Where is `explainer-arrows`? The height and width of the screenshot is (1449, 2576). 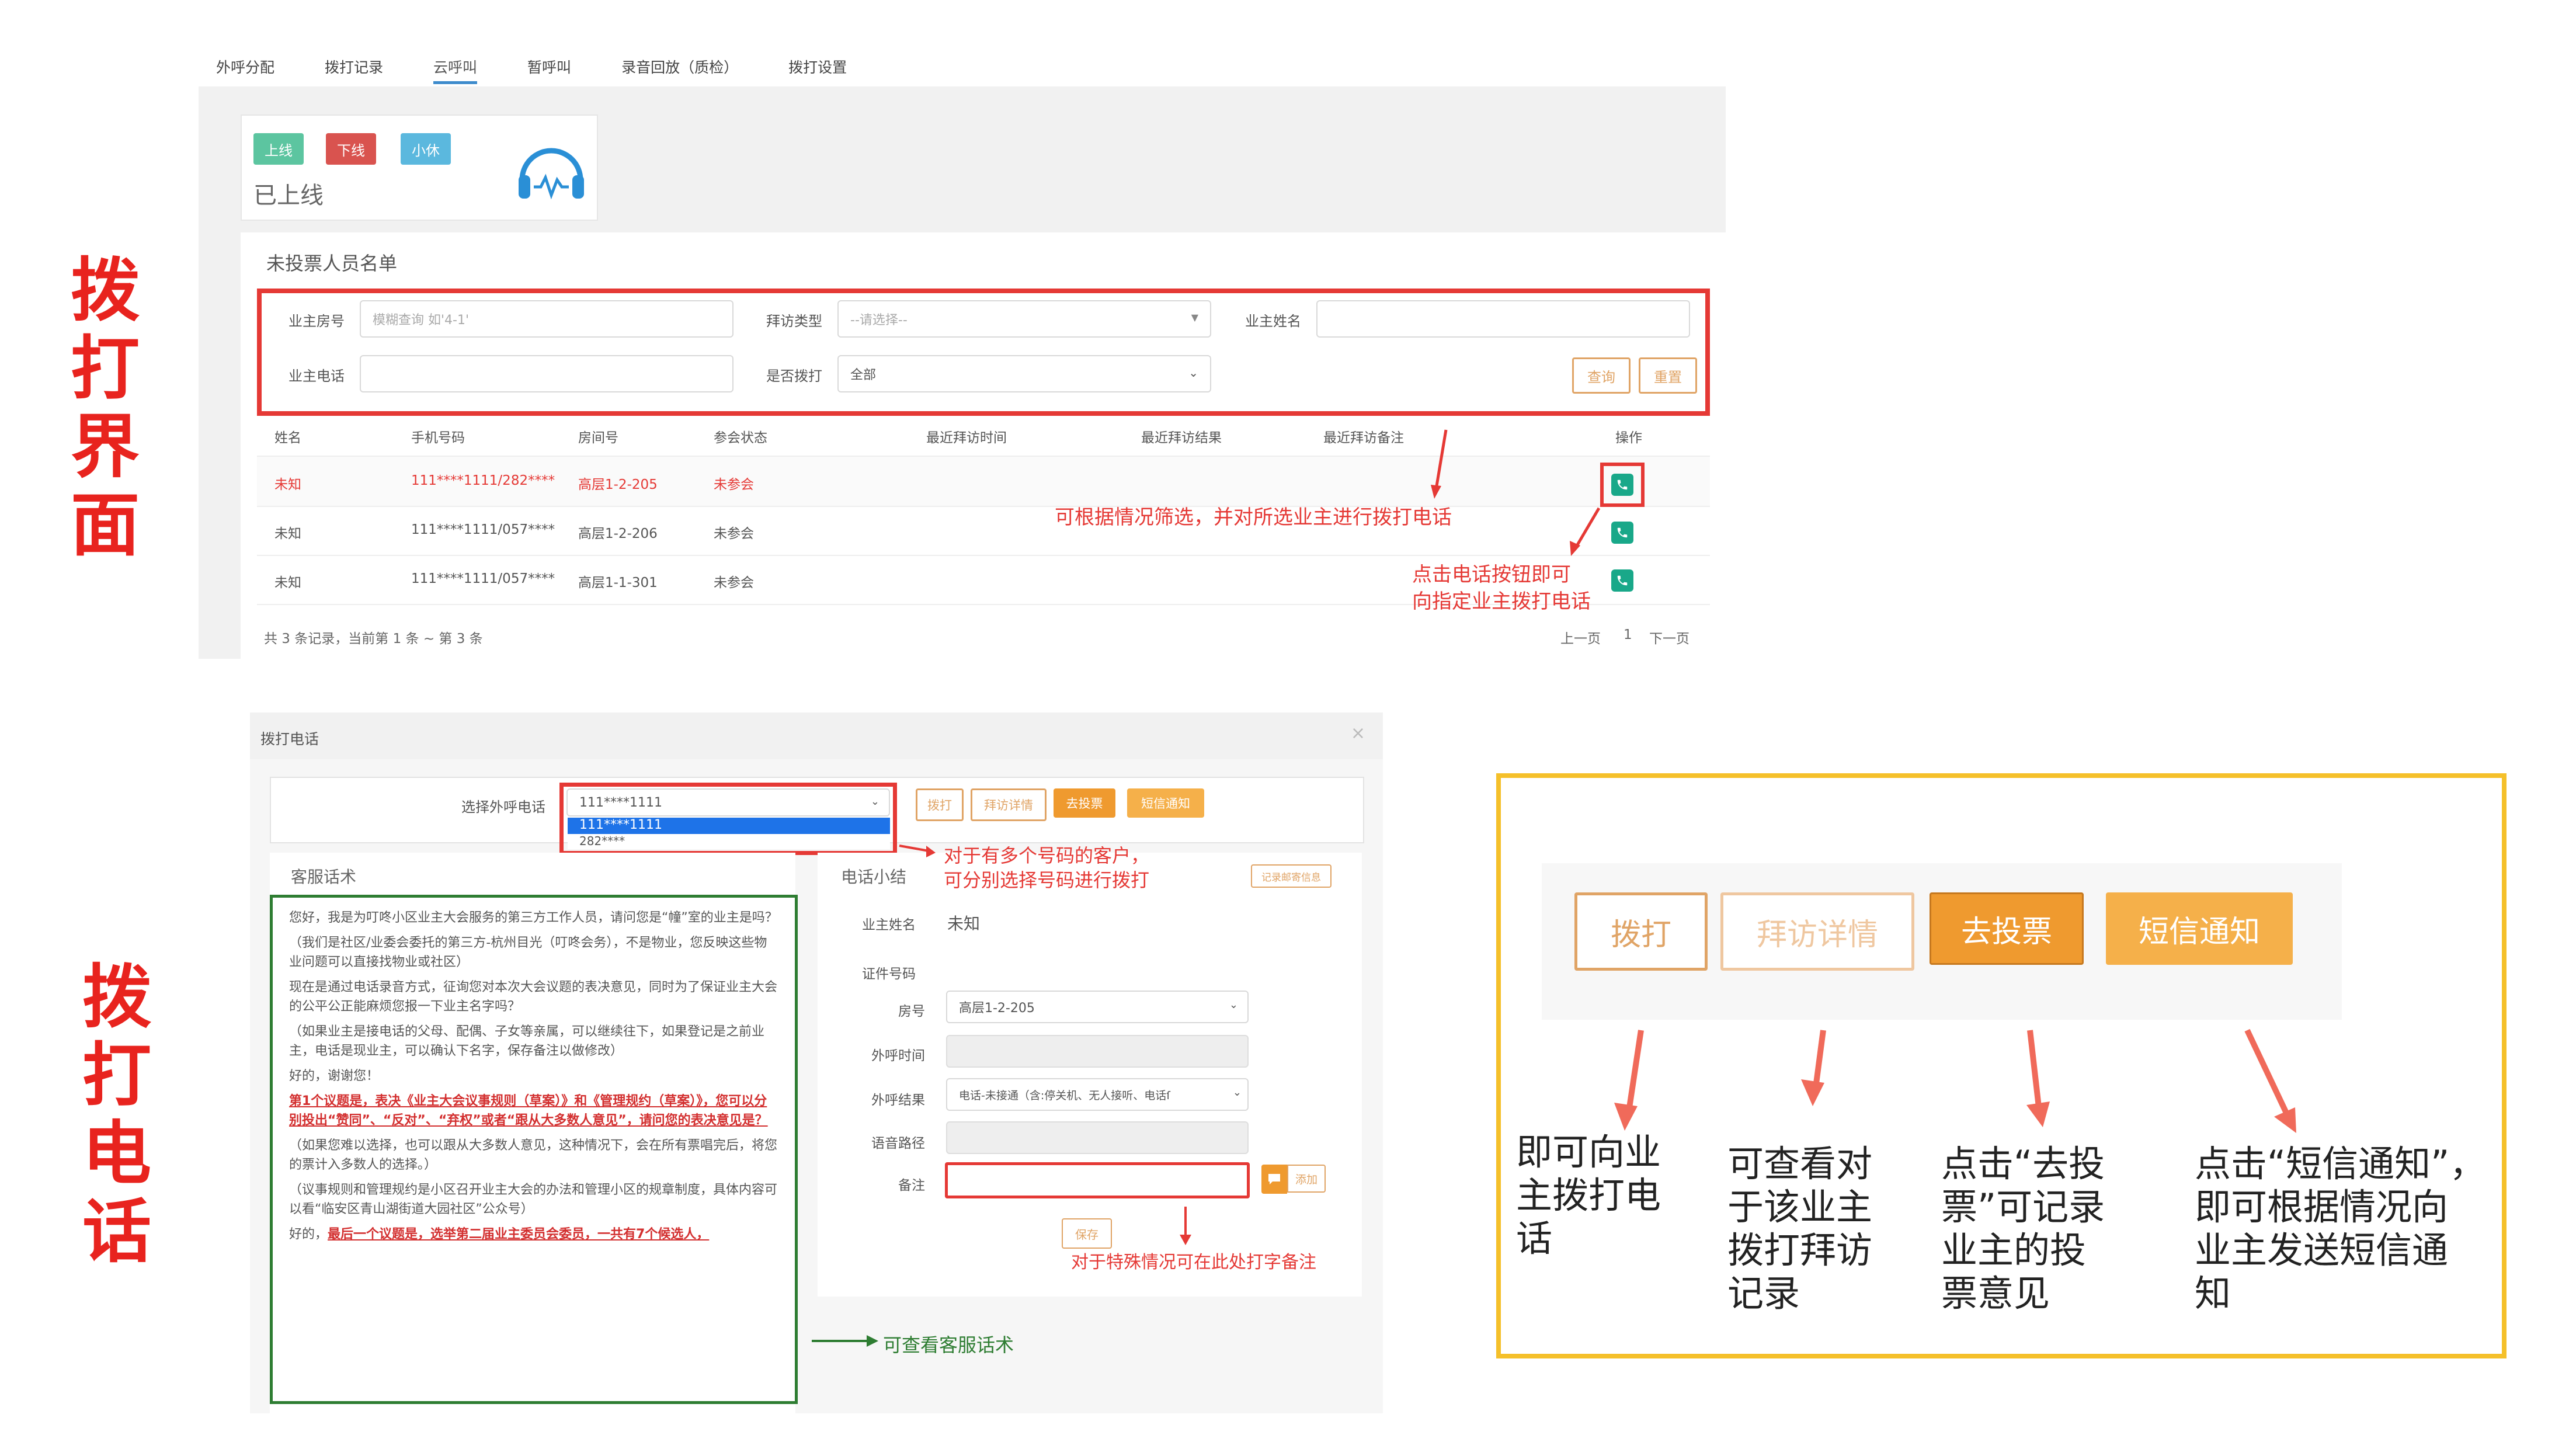
explainer-arrows is located at coordinates (1955, 1081).